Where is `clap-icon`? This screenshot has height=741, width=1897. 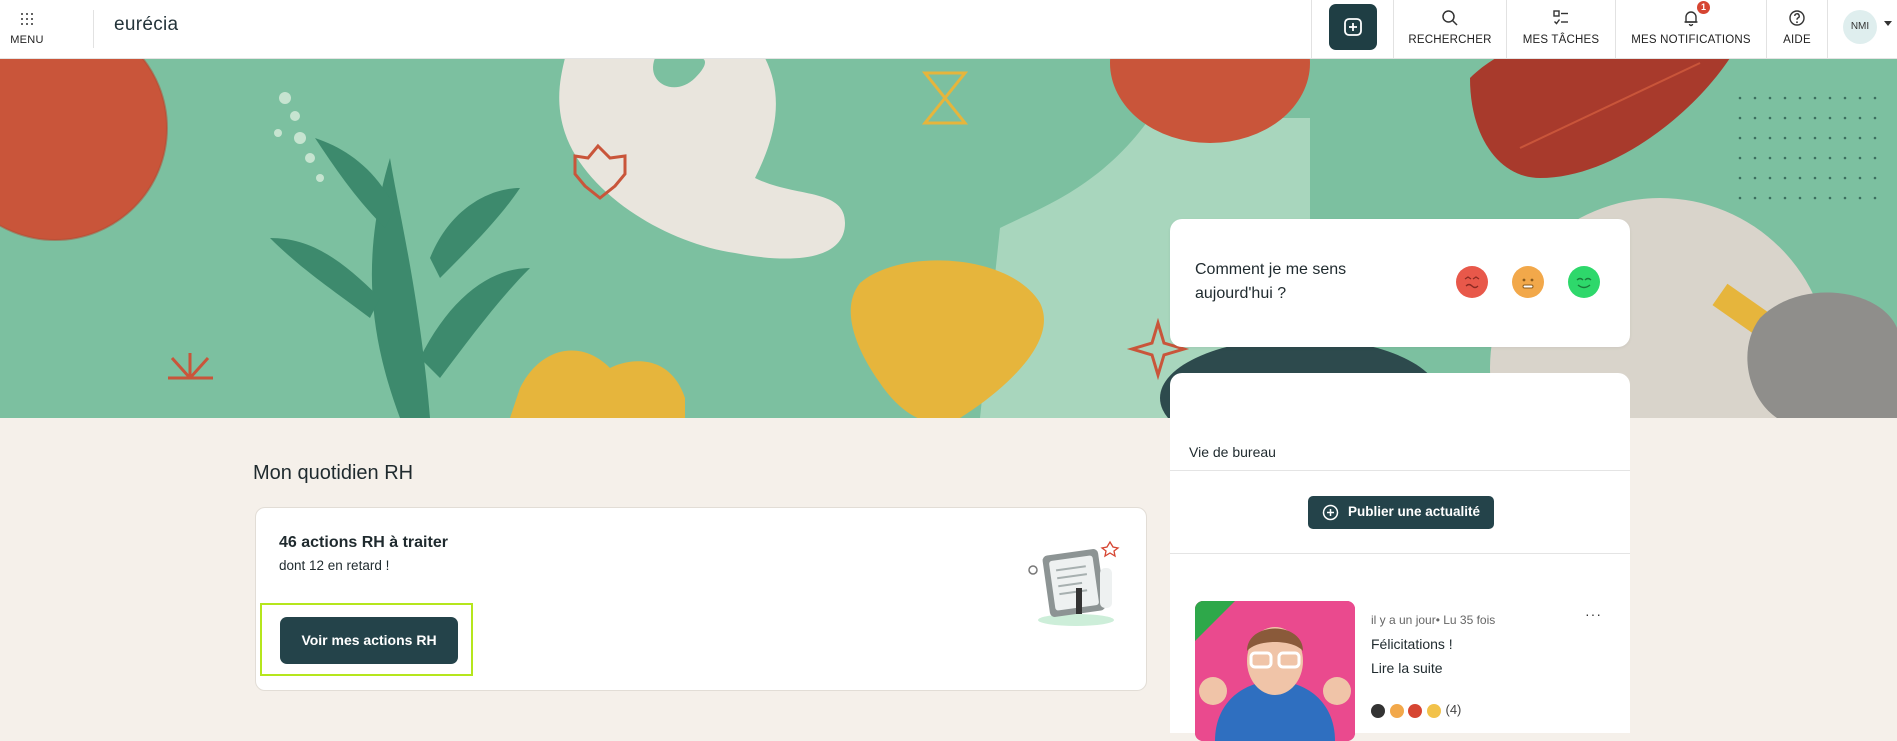 clap-icon is located at coordinates (1433, 710).